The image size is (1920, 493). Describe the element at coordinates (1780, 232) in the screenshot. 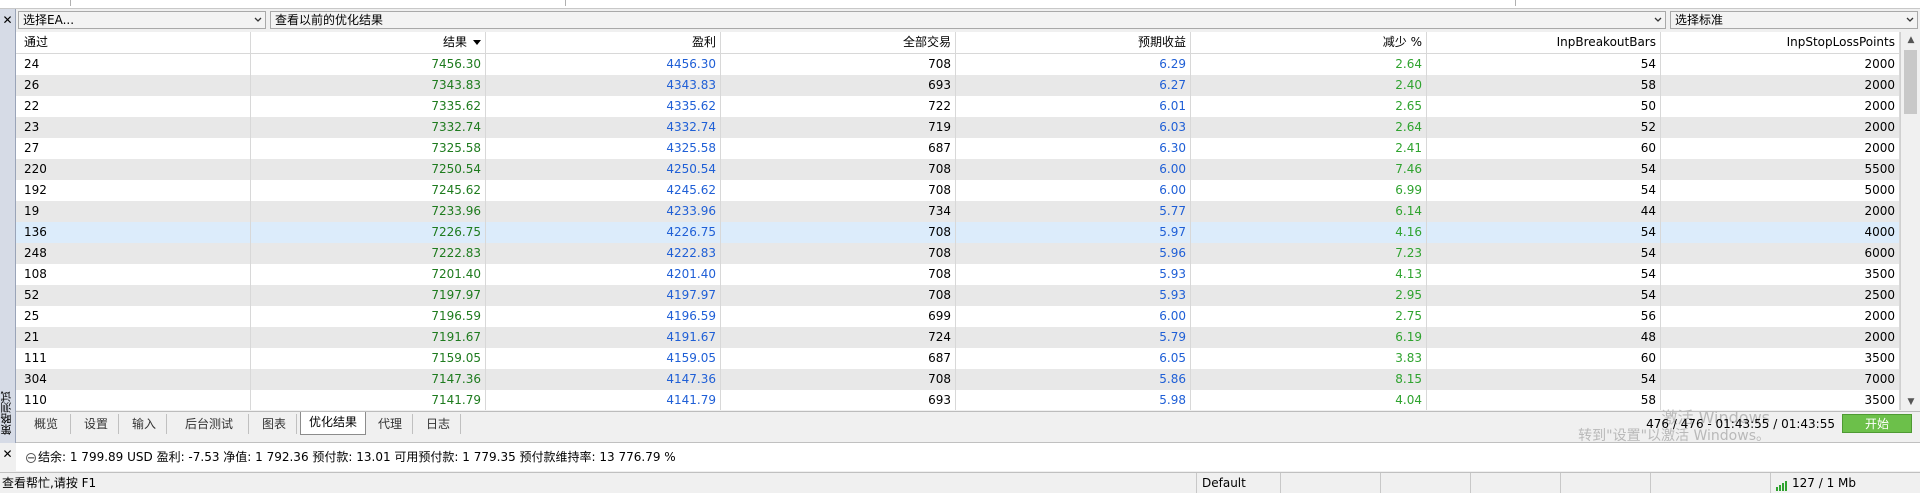

I see `cell-stoploss-points: 4000` at that location.